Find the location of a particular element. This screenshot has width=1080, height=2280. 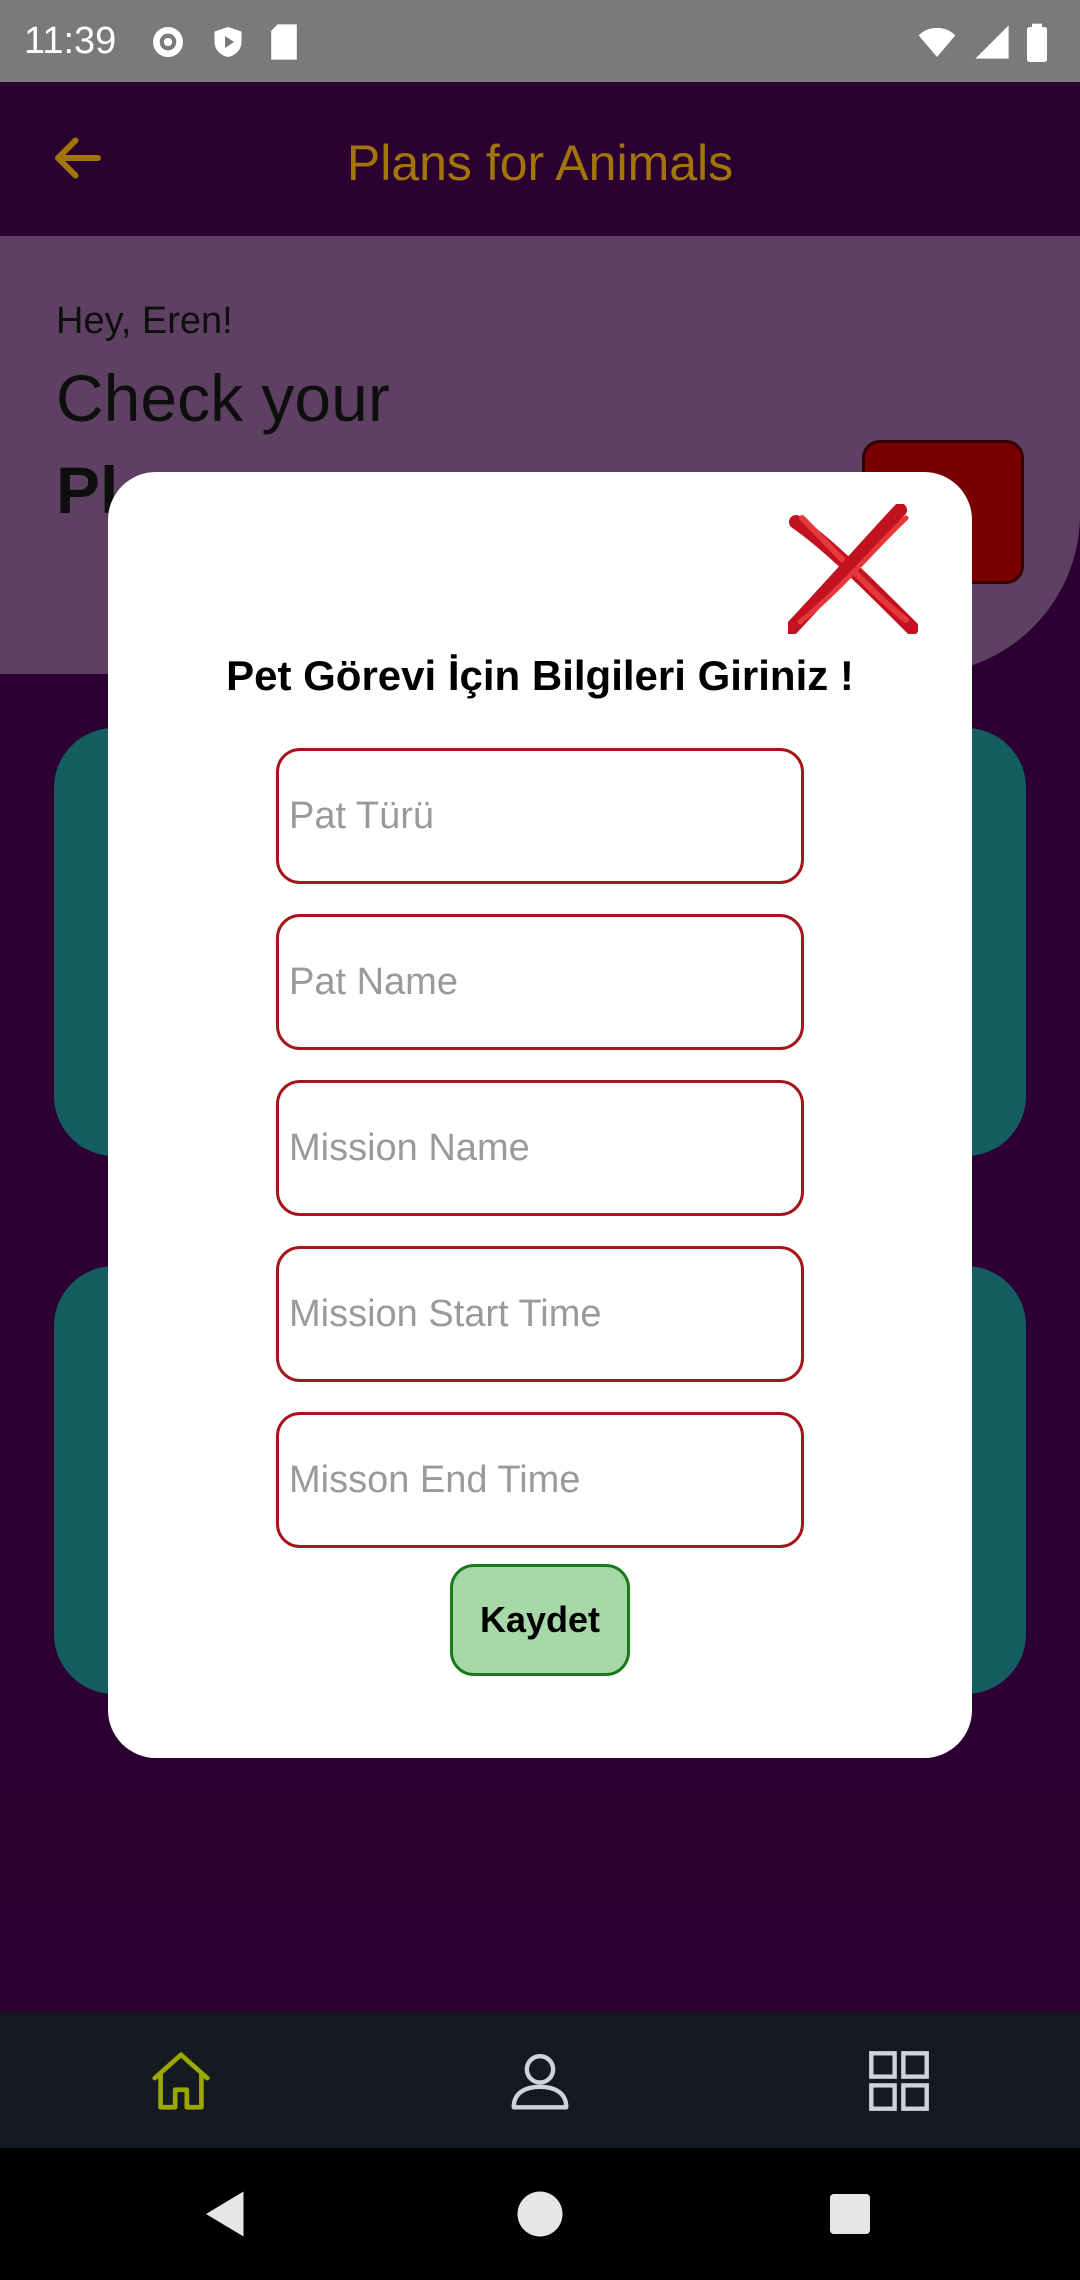

mission-start-time-field is located at coordinates (540, 1314).